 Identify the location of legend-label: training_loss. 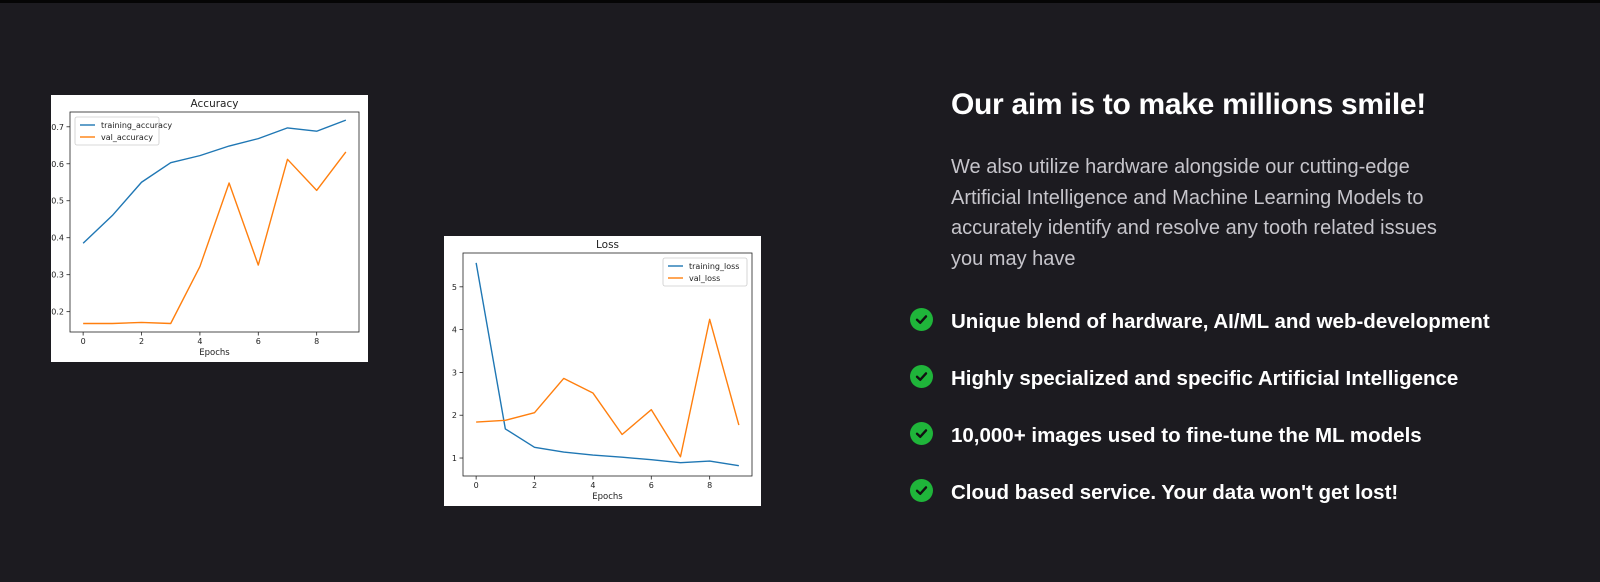
(714, 266).